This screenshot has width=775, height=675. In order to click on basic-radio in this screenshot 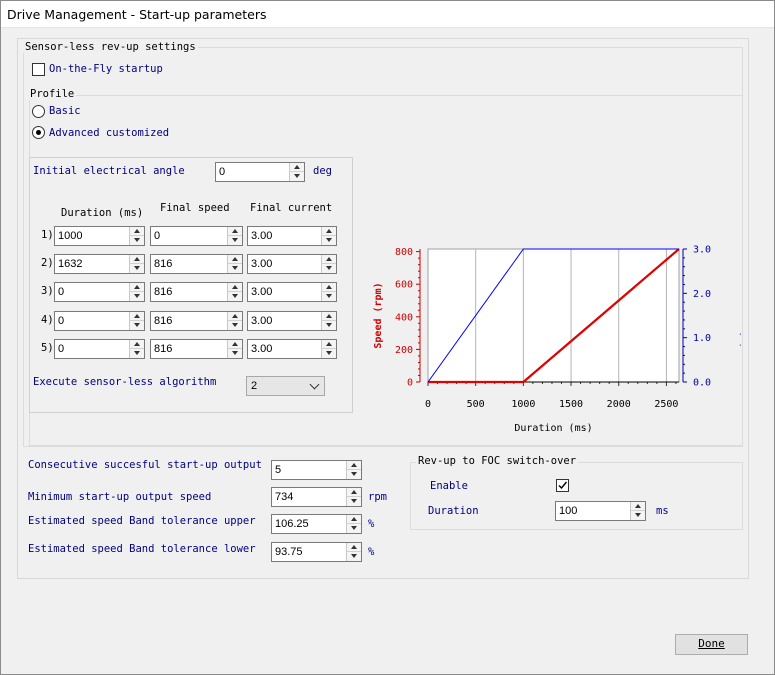, I will do `click(38, 111)`.